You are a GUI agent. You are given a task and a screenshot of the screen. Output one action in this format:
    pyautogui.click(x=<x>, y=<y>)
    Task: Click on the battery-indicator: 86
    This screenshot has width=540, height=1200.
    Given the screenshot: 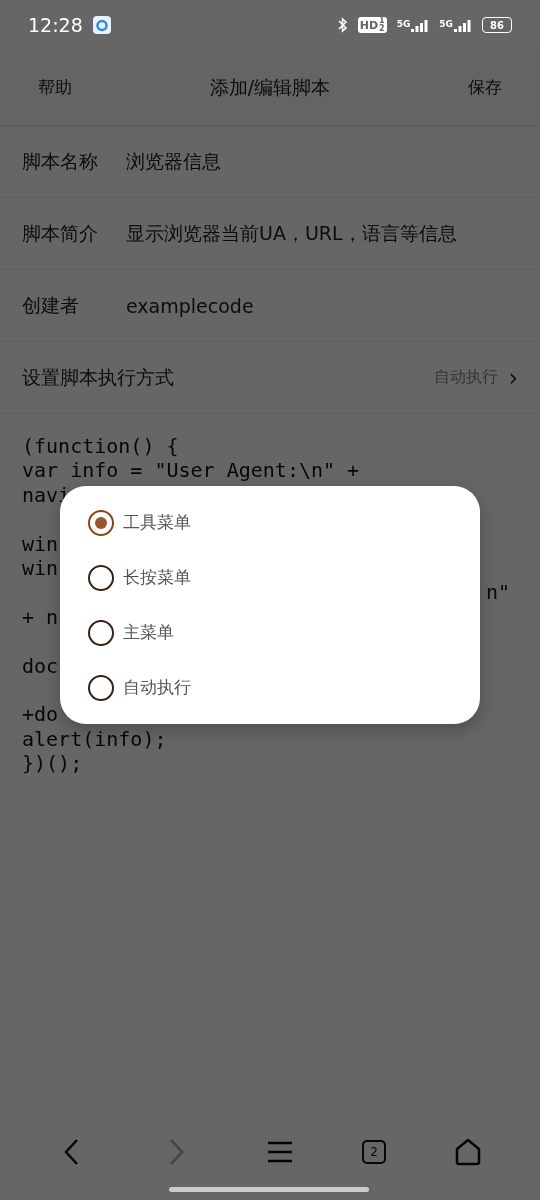 What is the action you would take?
    pyautogui.click(x=497, y=25)
    